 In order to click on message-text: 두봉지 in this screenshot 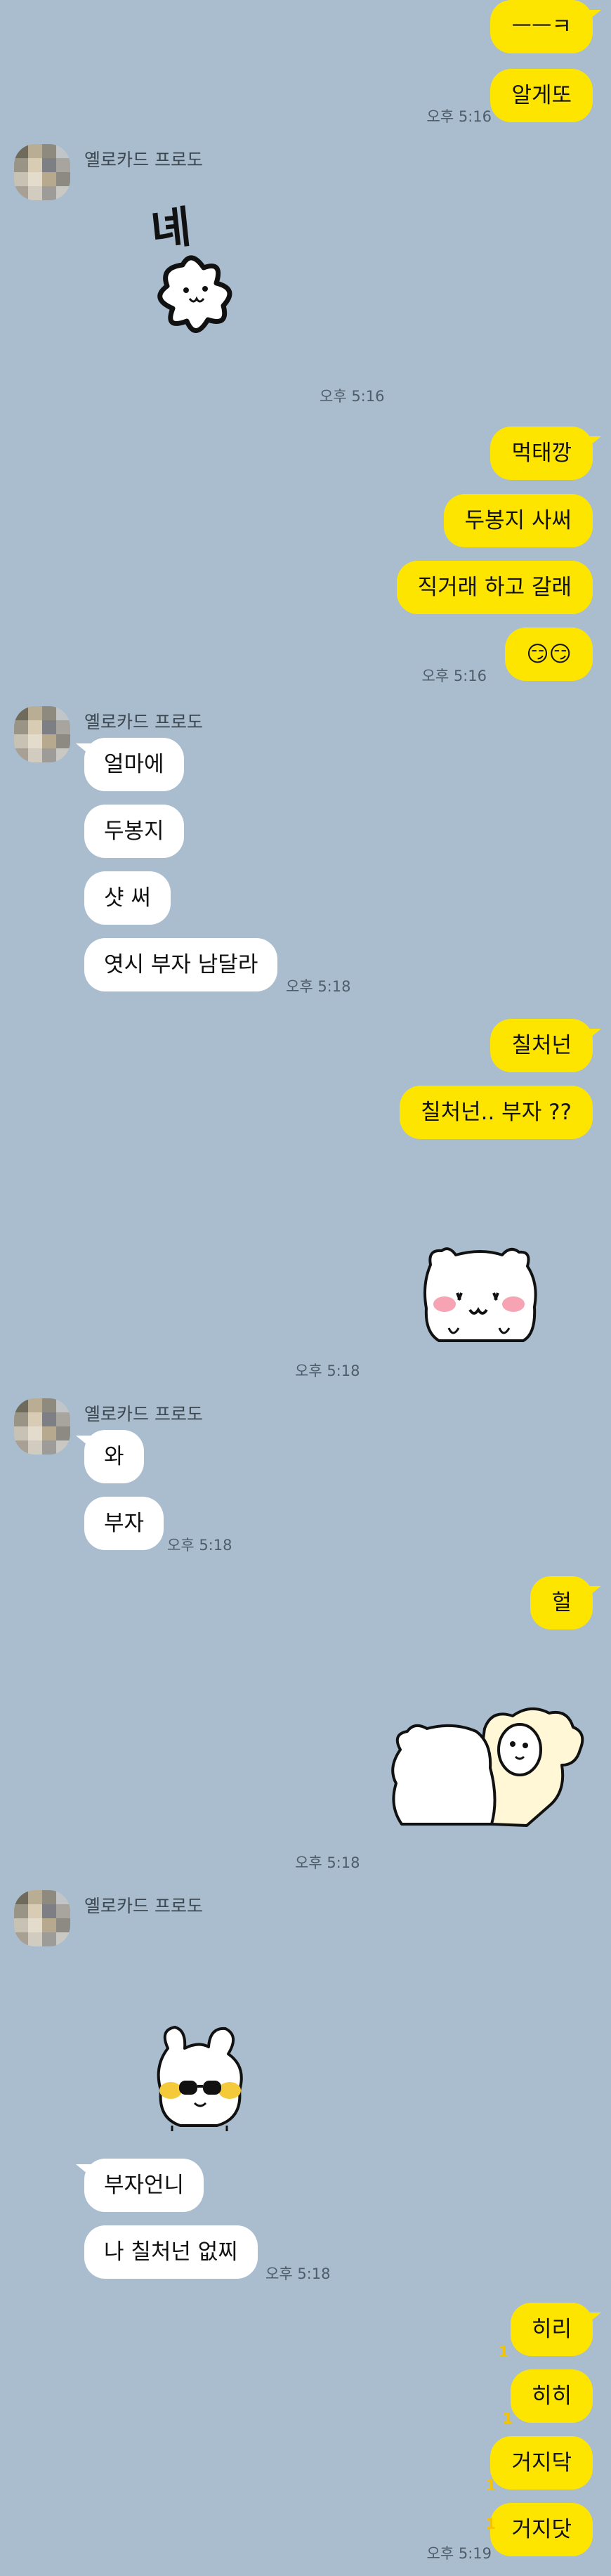, I will do `click(134, 831)`.